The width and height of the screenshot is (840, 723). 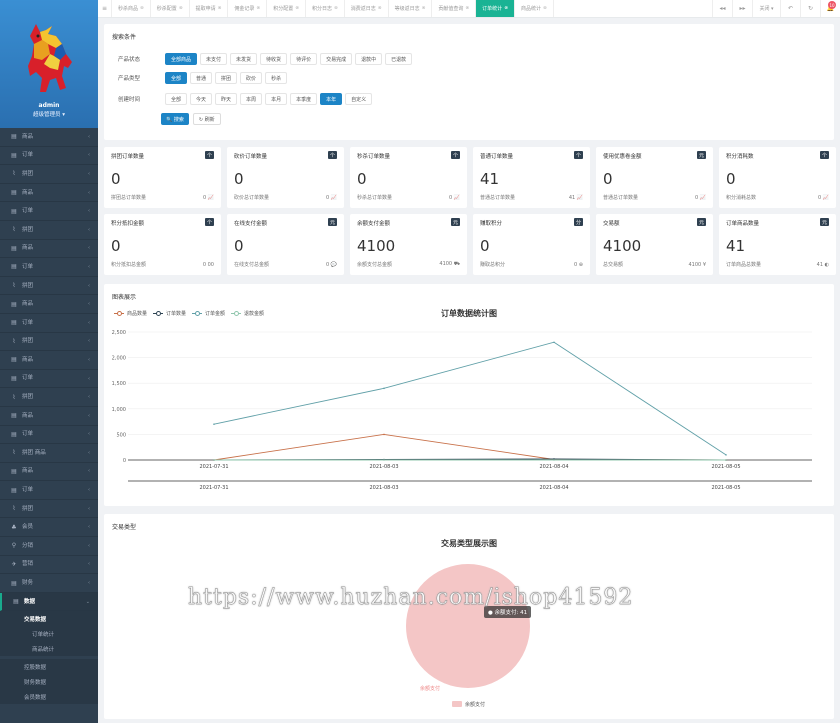 What do you see at coordinates (226, 78) in the screenshot?
I see `filter-option-button: 拼团` at bounding box center [226, 78].